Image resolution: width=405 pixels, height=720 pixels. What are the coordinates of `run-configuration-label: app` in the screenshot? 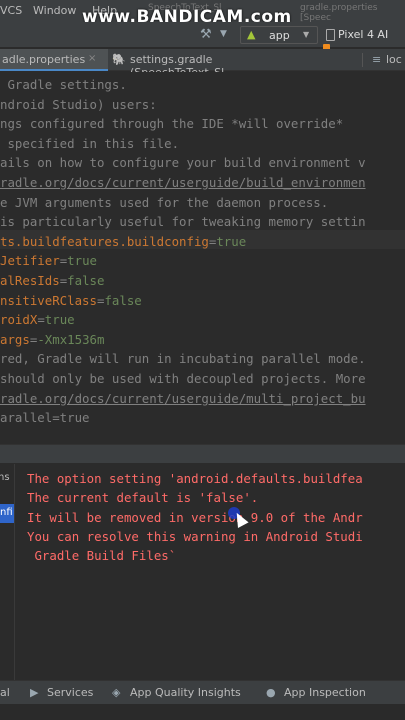 It's located at (279, 35).